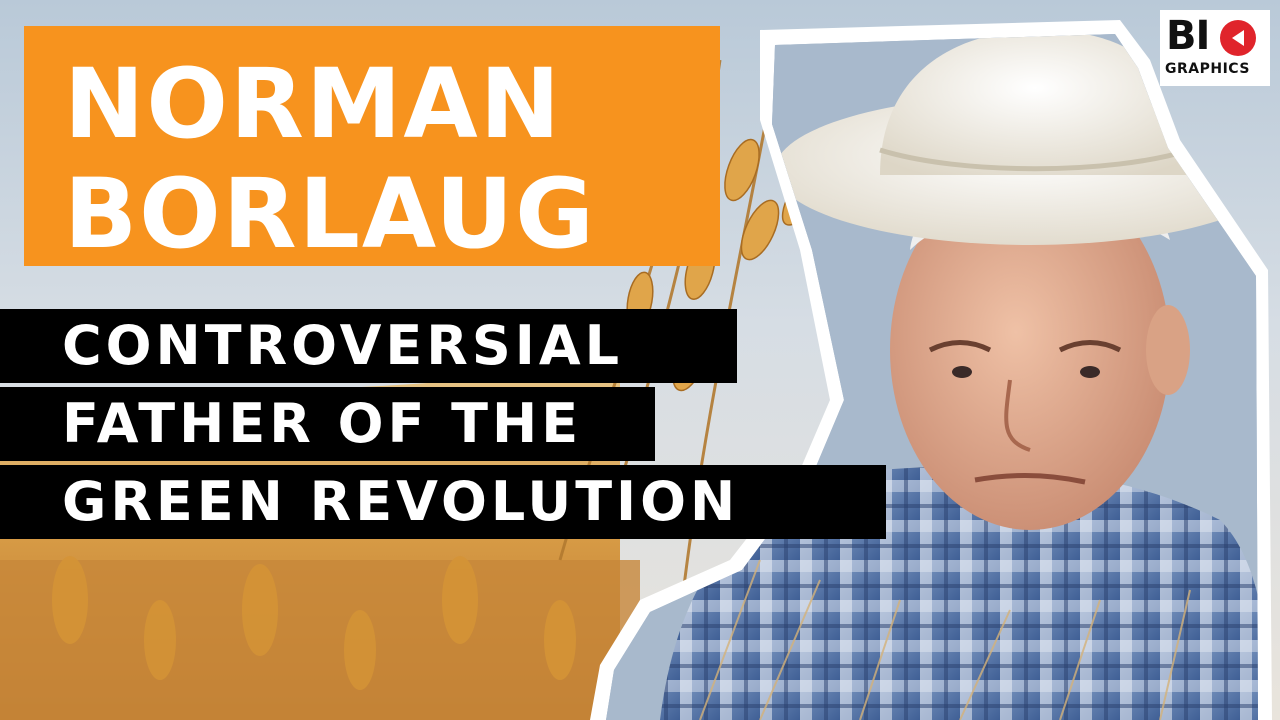  I want to click on logo-top-text: BI, so click(1188, 36).